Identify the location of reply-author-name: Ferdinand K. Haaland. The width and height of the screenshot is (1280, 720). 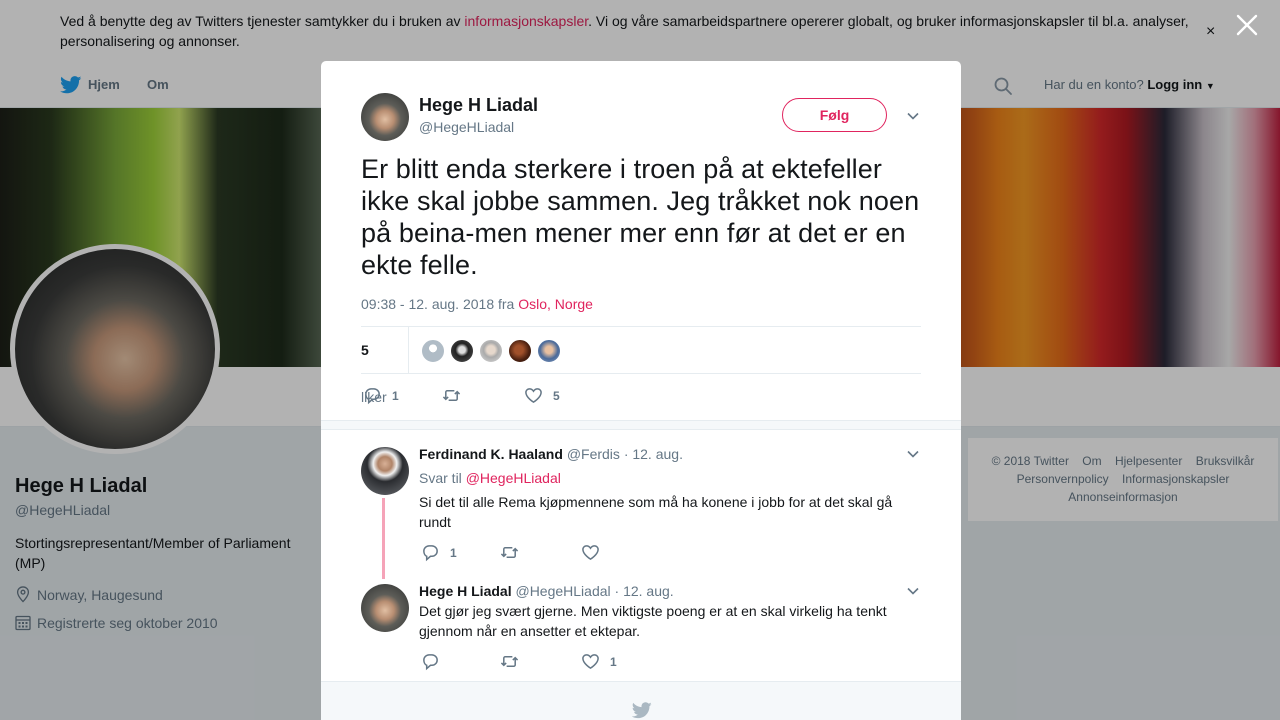
(491, 454).